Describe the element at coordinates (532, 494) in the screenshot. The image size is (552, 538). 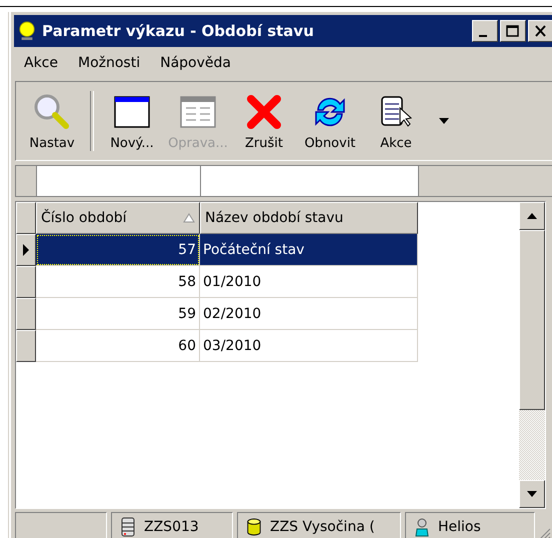
I see `scroll-down-icon` at that location.